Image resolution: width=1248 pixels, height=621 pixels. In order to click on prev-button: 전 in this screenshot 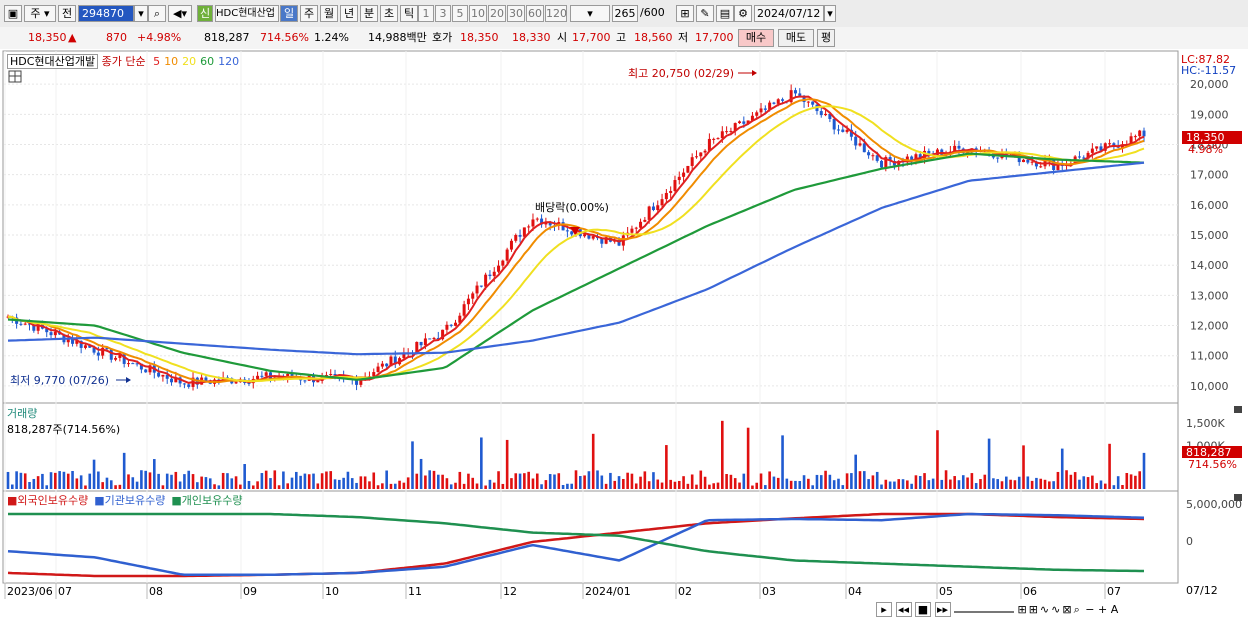, I will do `click(67, 13)`.